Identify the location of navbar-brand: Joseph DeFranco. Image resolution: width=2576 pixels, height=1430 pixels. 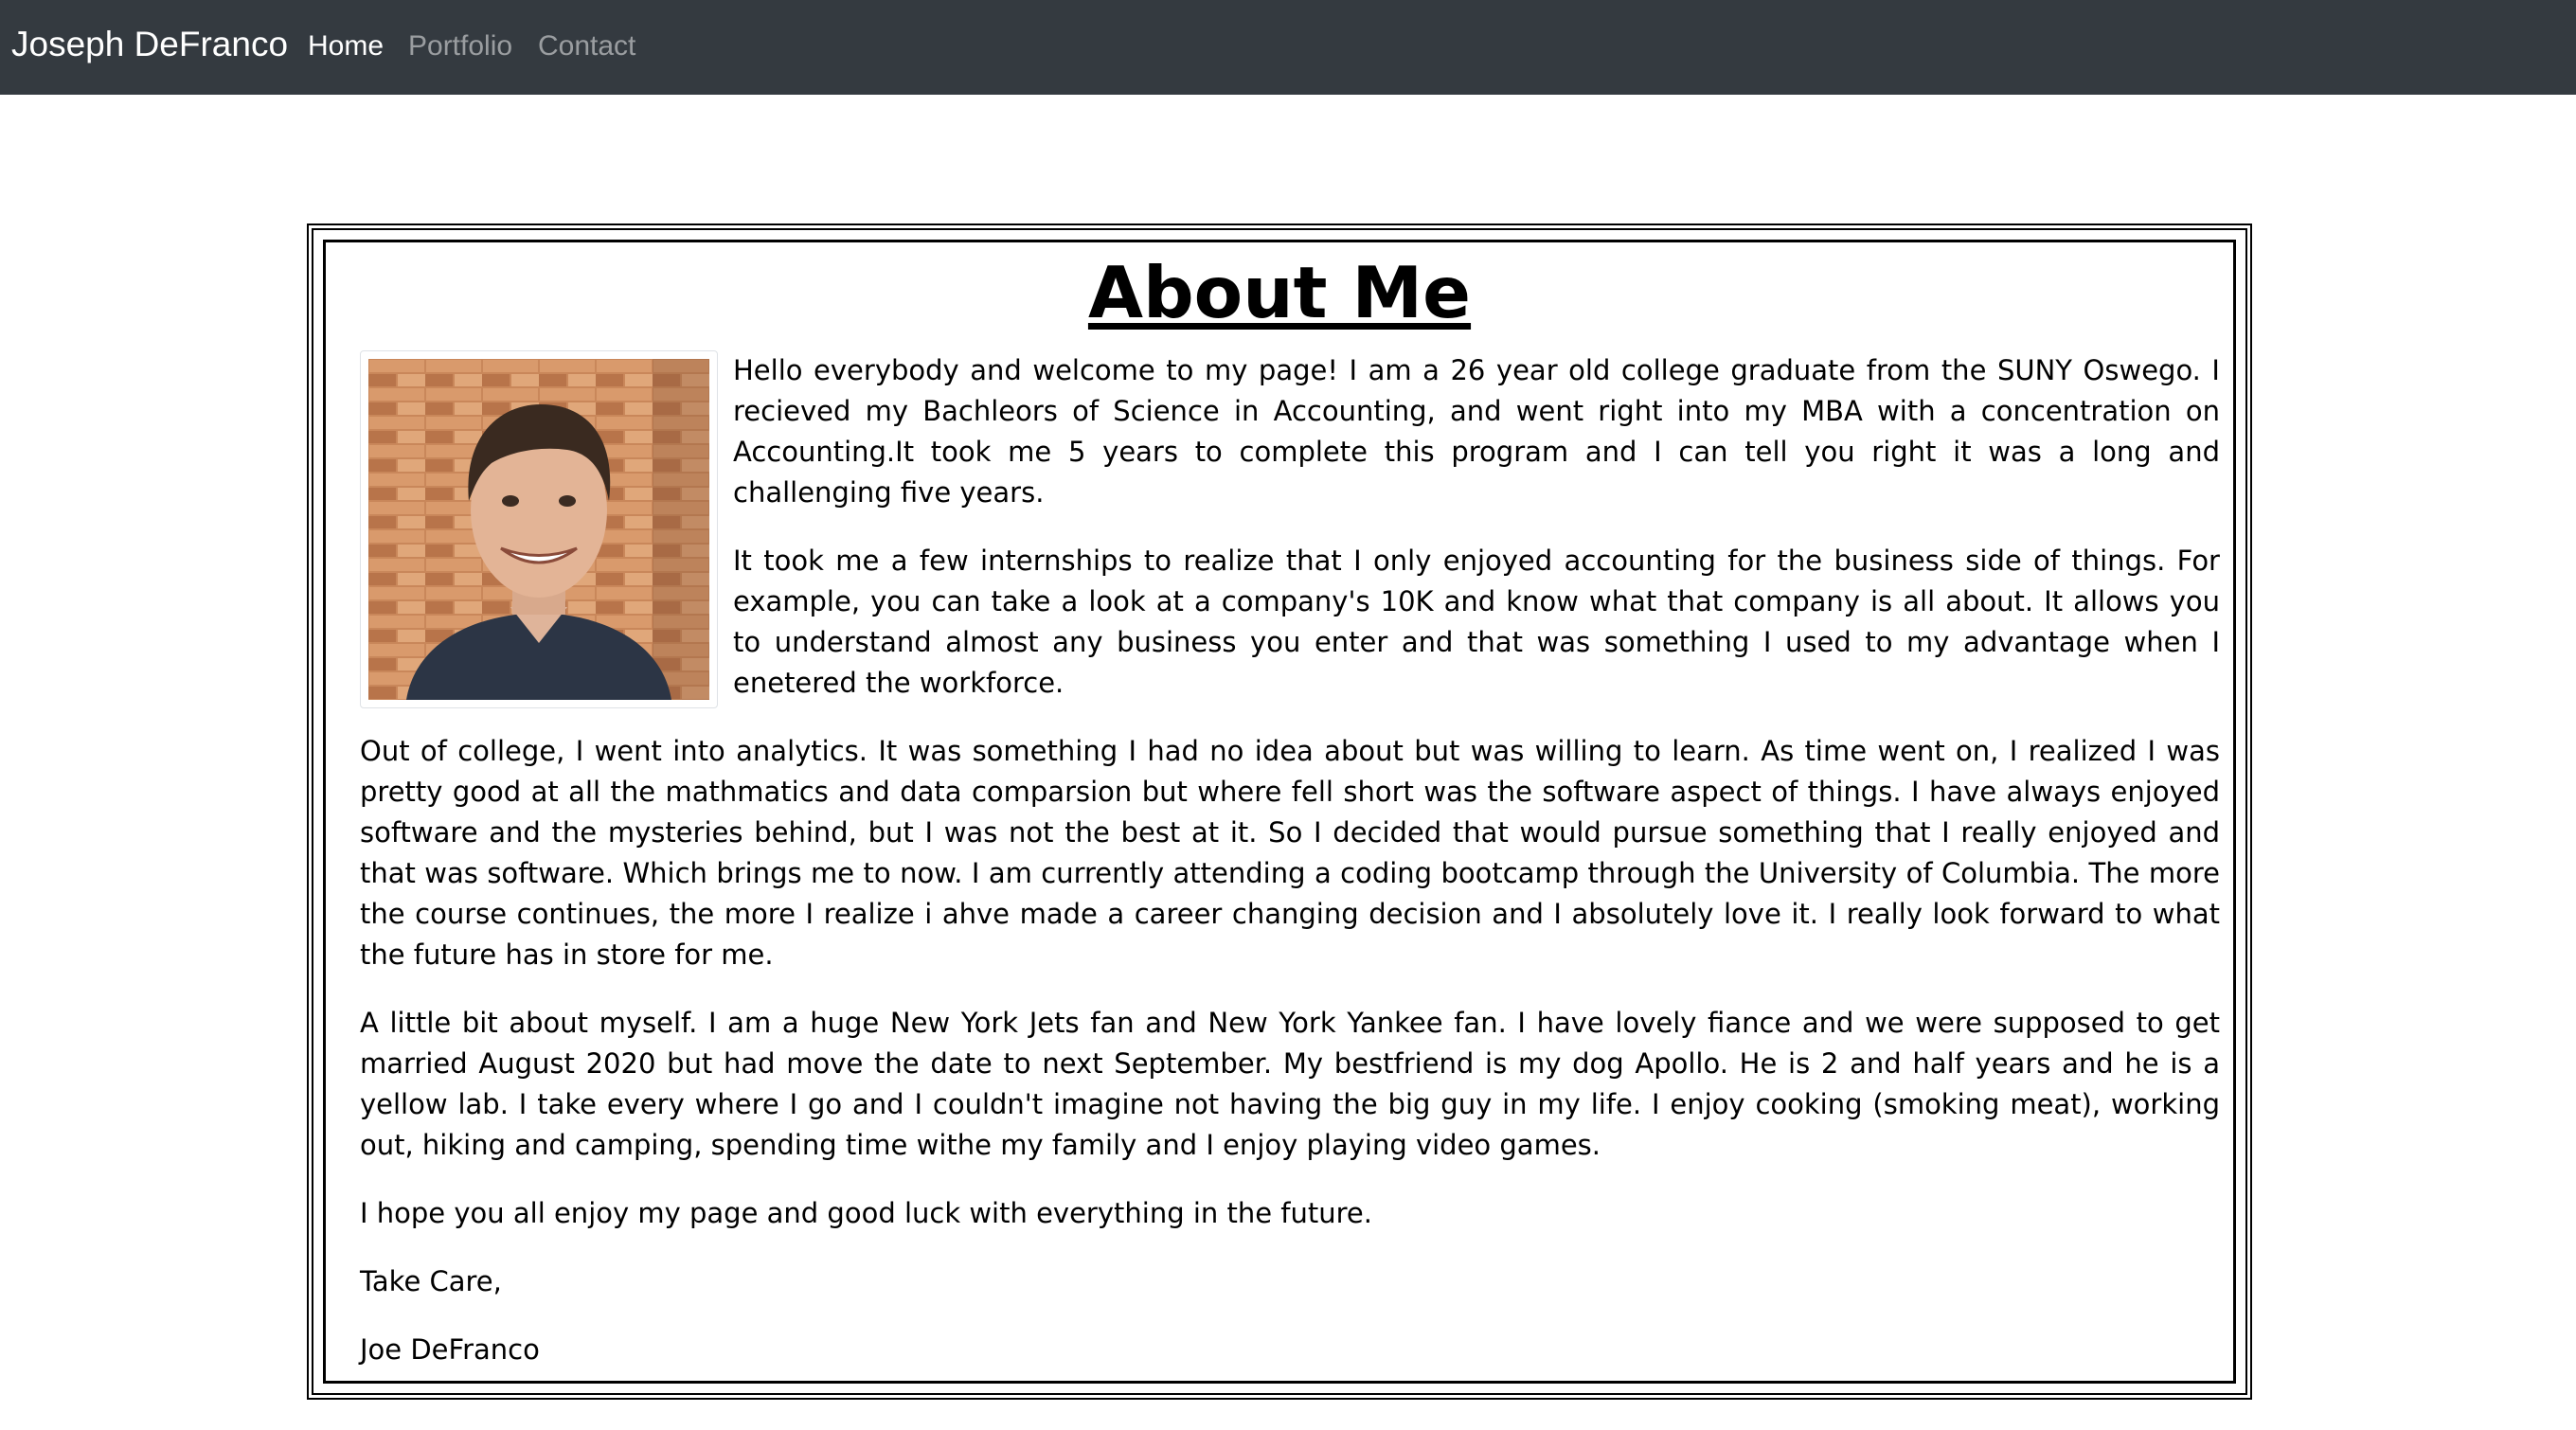
(149, 44).